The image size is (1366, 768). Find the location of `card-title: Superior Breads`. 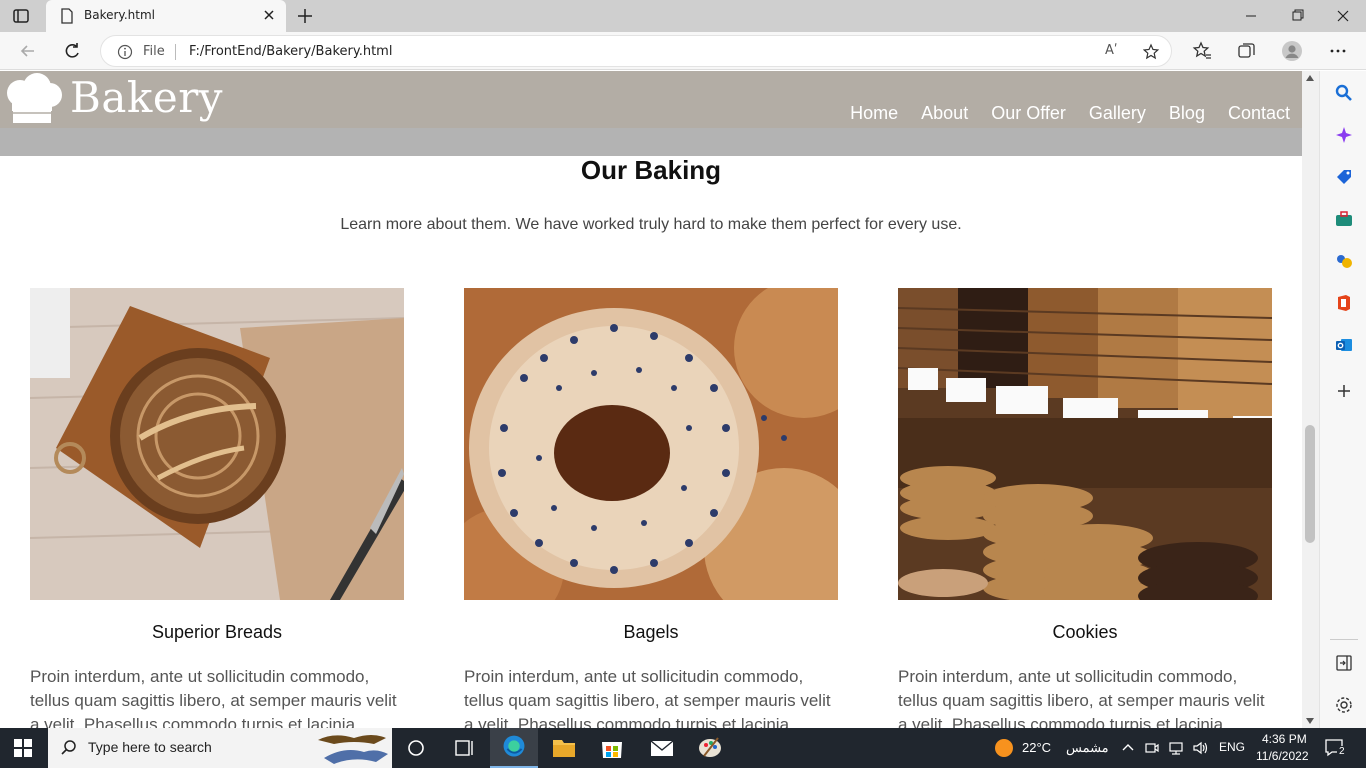

card-title: Superior Breads is located at coordinates (217, 632).